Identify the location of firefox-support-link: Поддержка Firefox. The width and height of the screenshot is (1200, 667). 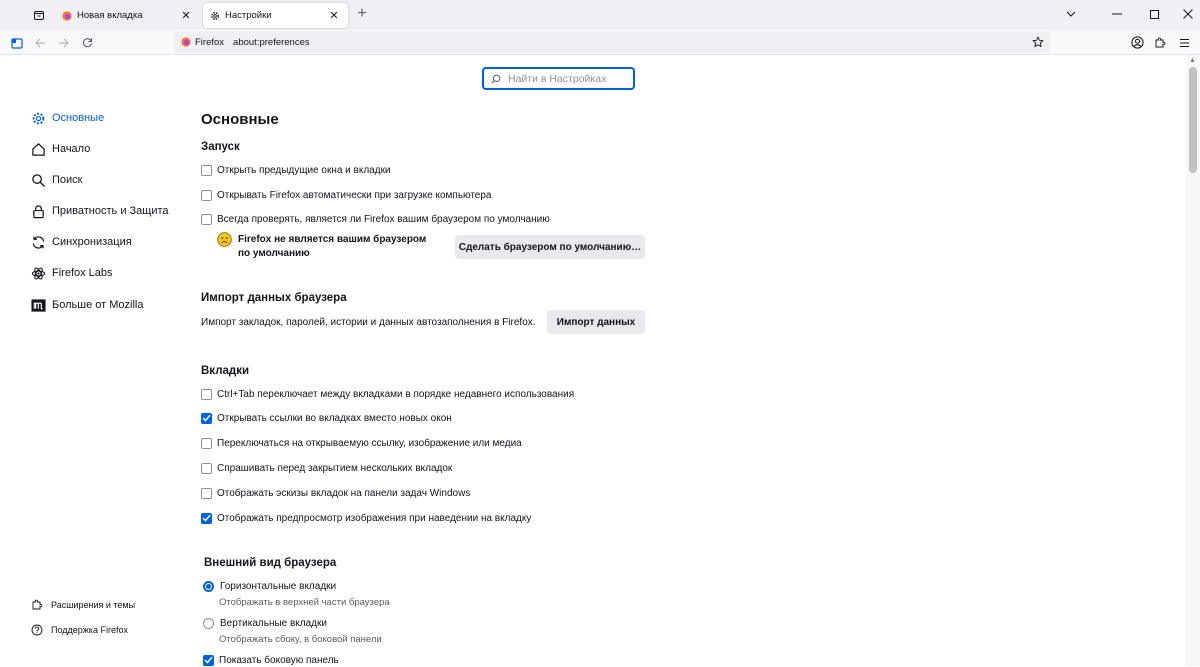
(79, 630).